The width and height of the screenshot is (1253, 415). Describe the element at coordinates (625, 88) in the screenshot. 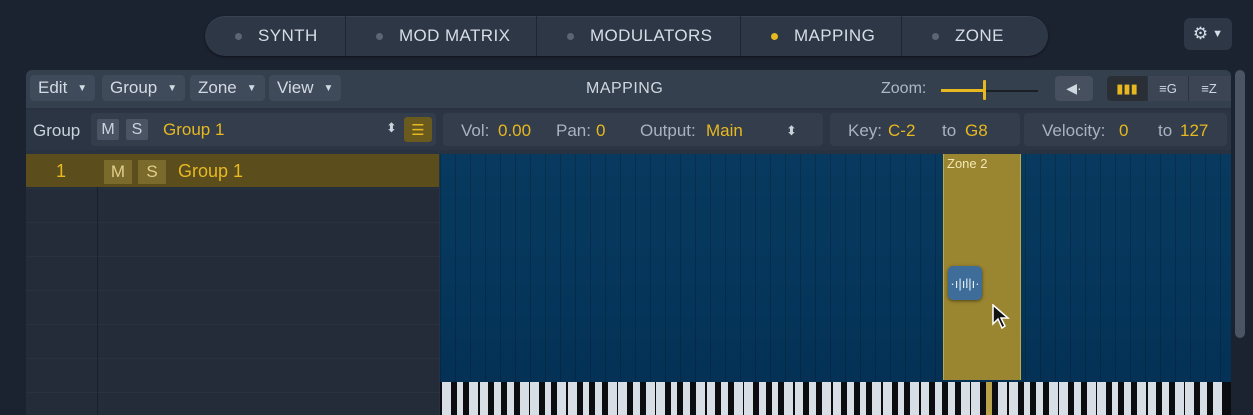

I see `panel-title: MAPPING` at that location.